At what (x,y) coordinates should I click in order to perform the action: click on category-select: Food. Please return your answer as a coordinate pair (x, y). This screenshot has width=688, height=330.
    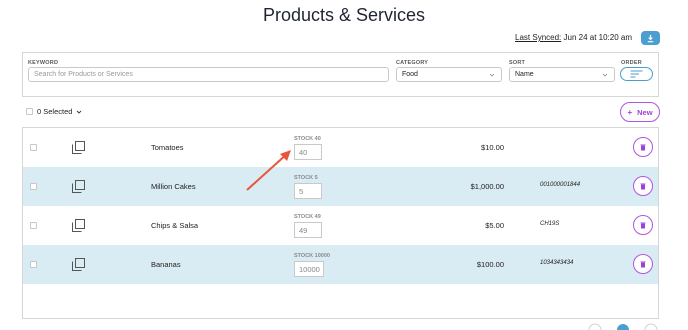
    Looking at the image, I should click on (449, 74).